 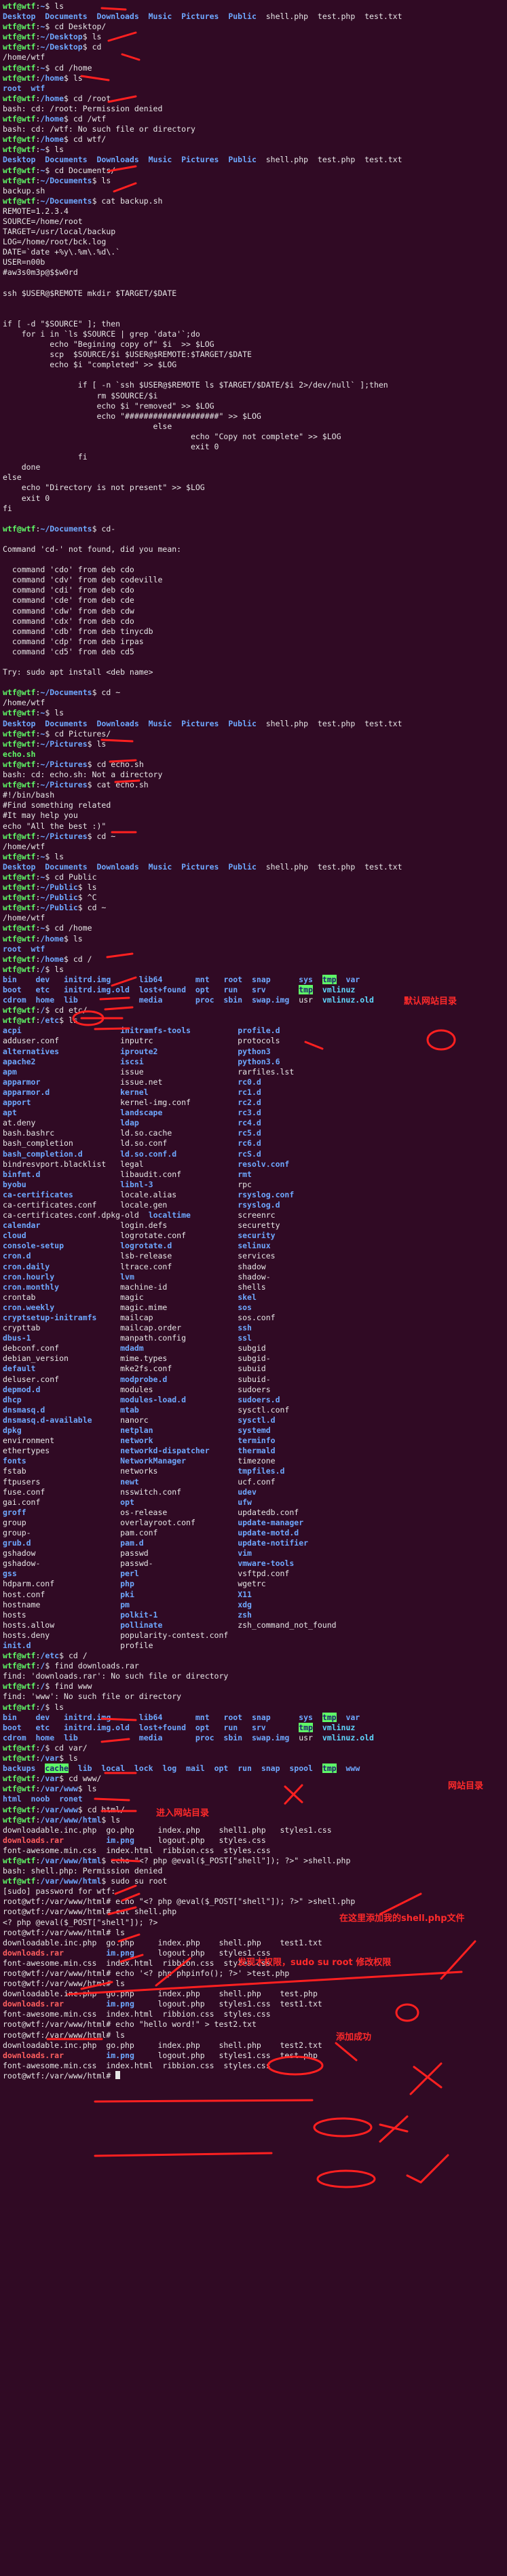 What do you see at coordinates (59, 888) in the screenshot?
I see `terminal-text: ~/Public` at bounding box center [59, 888].